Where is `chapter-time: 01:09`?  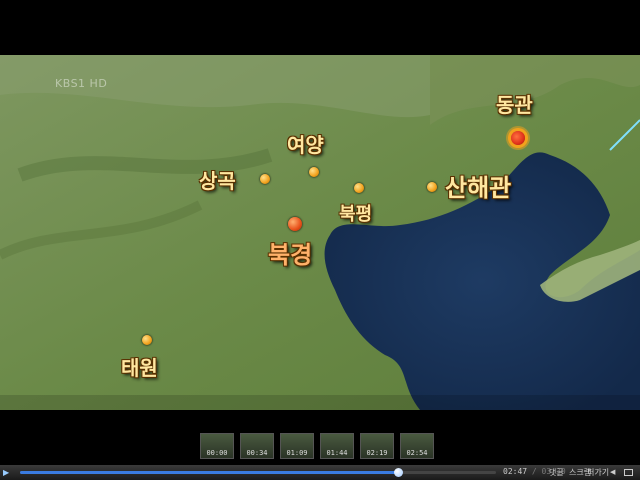 chapter-time: 01:09 is located at coordinates (297, 453).